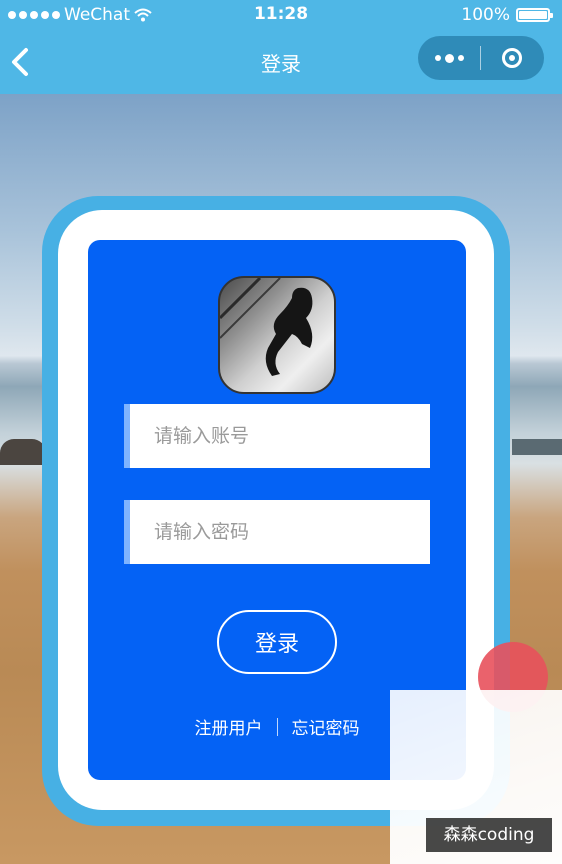  I want to click on close-mini-program-button, so click(512, 58).